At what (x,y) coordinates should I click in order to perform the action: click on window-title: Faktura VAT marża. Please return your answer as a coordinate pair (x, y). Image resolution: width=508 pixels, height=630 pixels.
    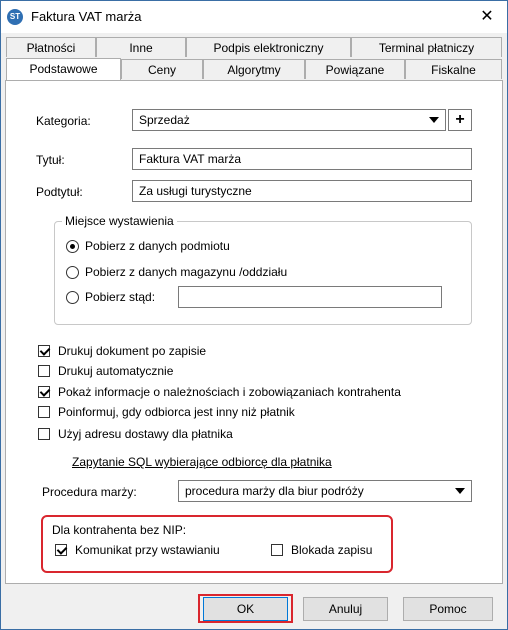
    Looking at the image, I should click on (86, 16).